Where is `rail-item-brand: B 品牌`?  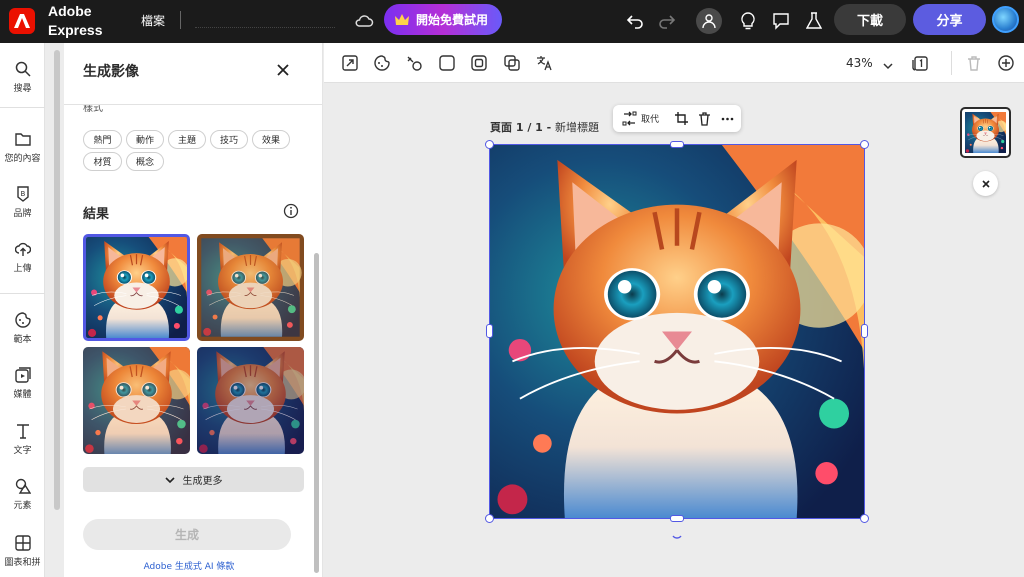 rail-item-brand: B 品牌 is located at coordinates (22, 202).